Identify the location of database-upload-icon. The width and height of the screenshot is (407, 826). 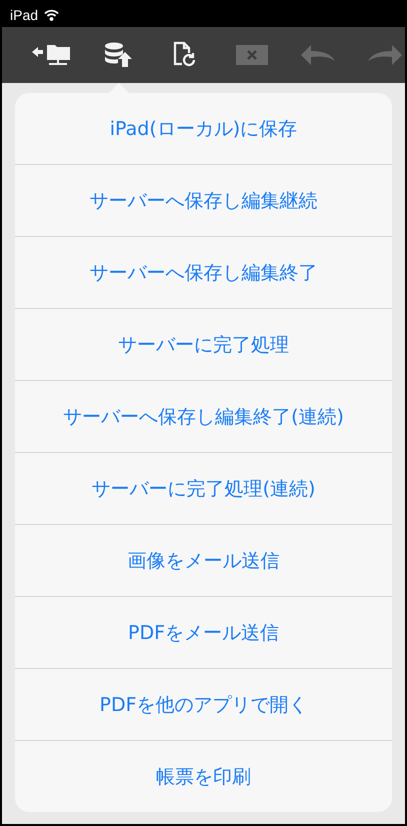
(119, 55).